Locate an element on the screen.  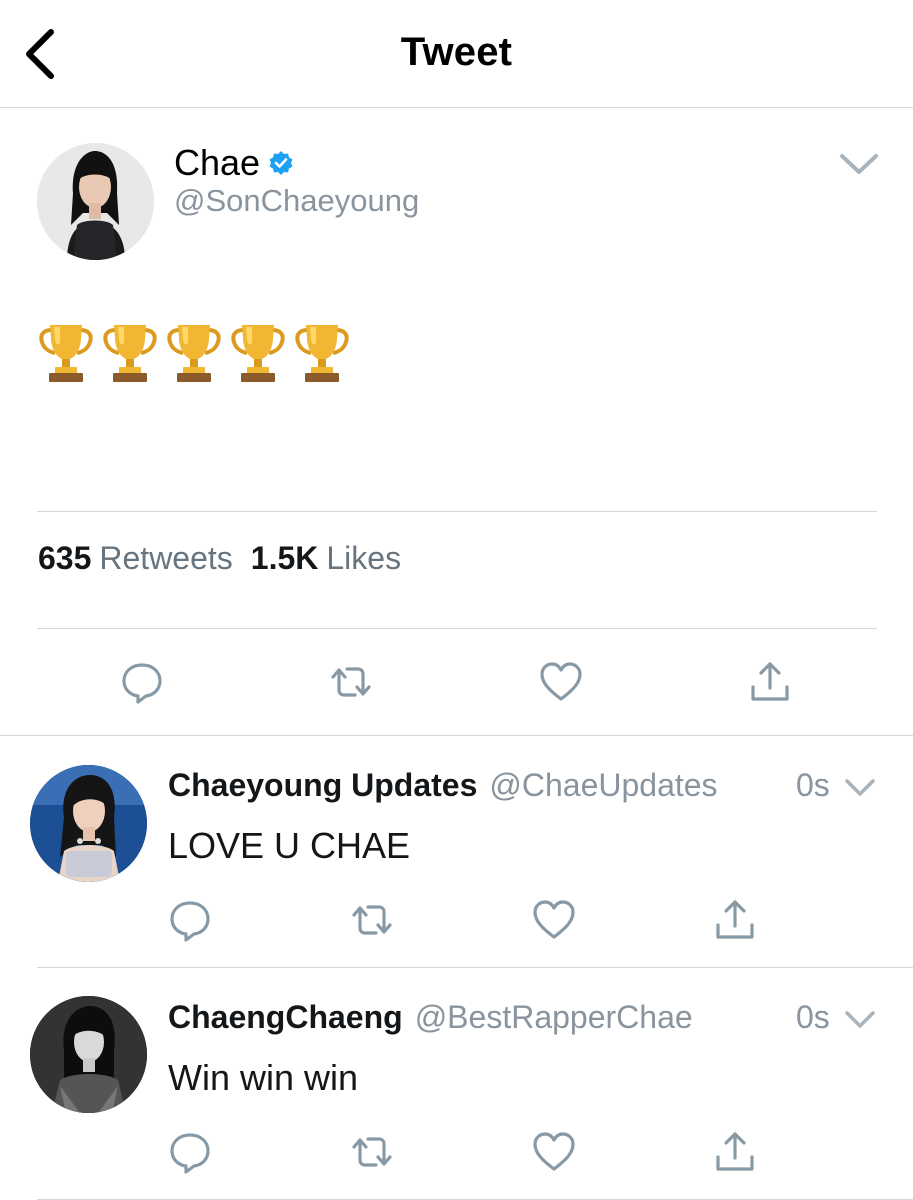
tweet-stats: 635 Retweets 1.5K Likes is located at coordinates (228, 558).